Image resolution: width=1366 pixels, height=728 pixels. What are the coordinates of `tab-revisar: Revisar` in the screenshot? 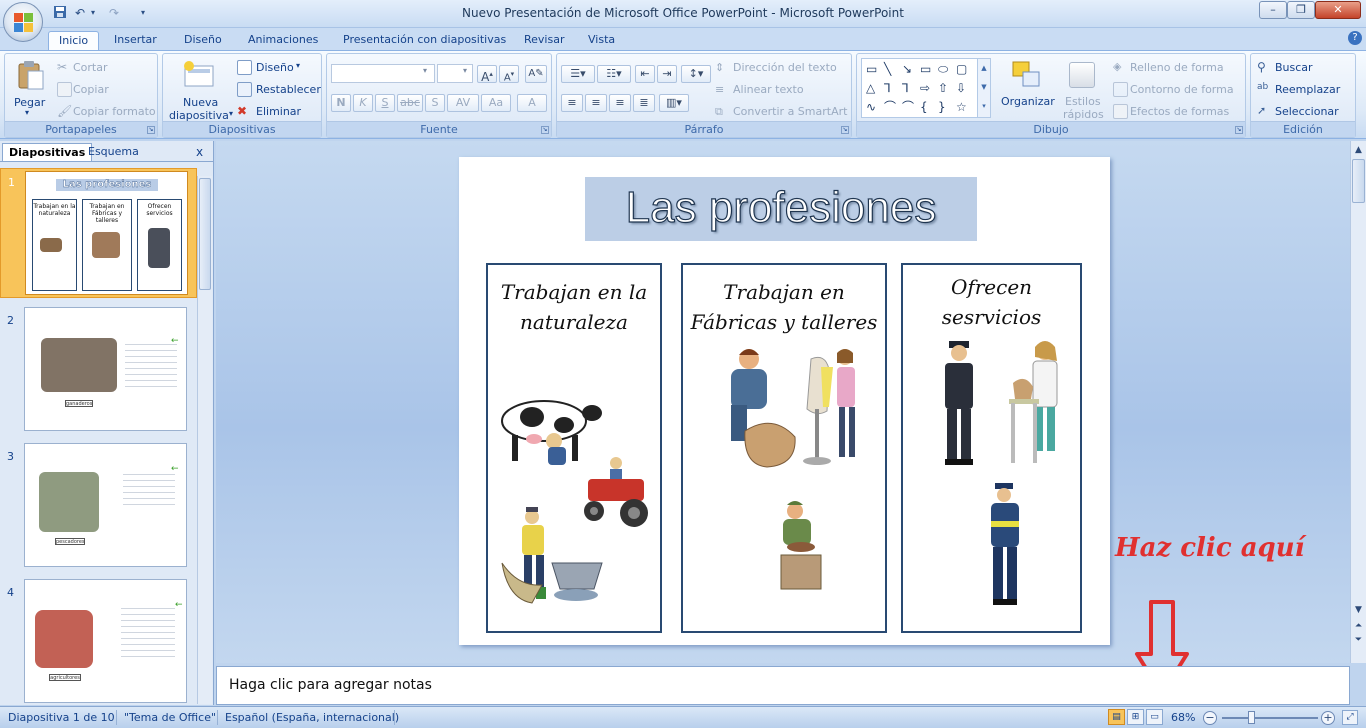 It's located at (544, 40).